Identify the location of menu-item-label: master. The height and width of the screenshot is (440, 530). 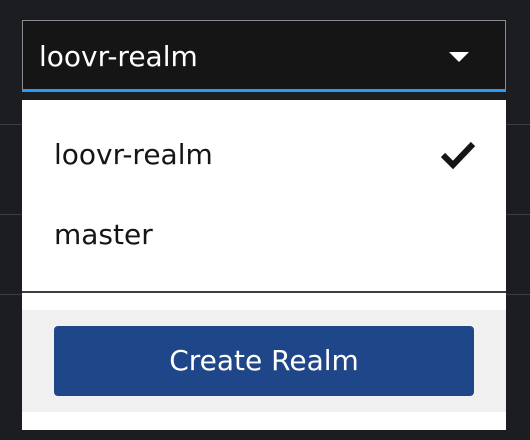
(103, 234).